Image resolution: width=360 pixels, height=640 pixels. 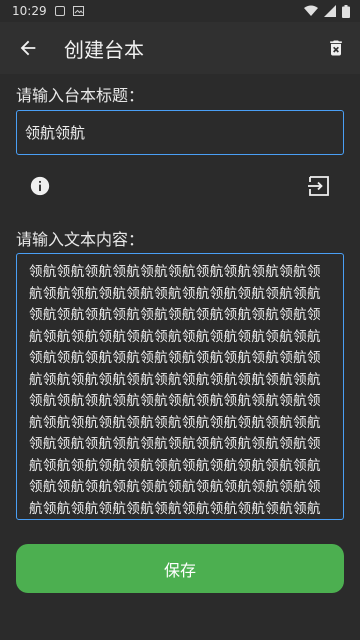 I want to click on page-title: 创建台本, so click(x=104, y=49).